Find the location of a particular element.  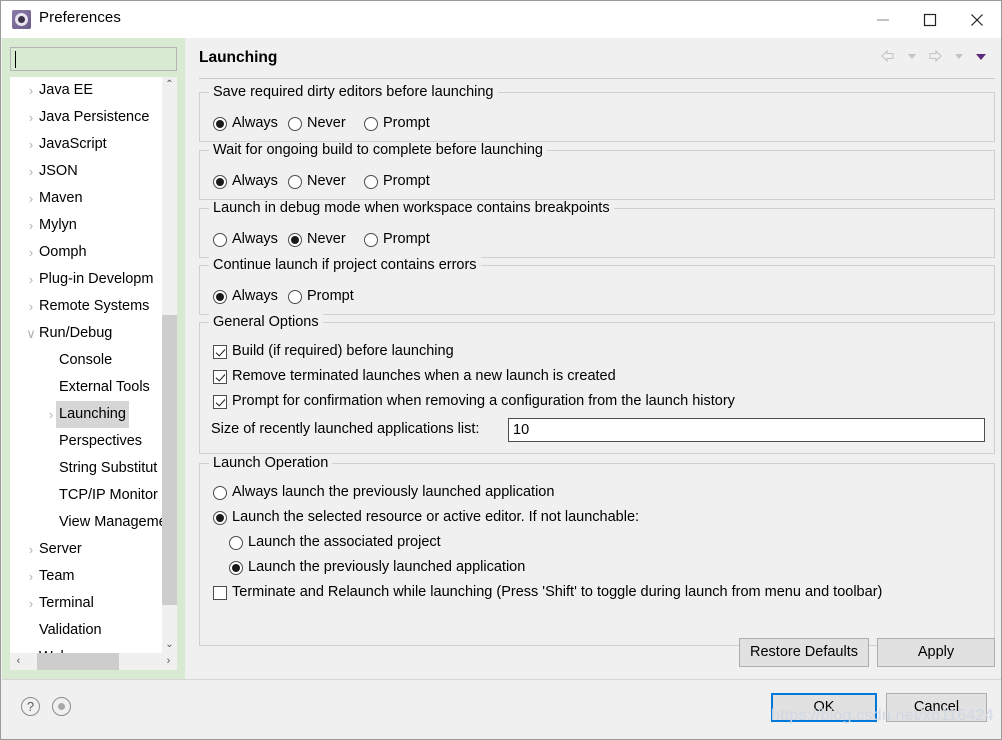

more-chevron-down-icon is located at coordinates (981, 58).